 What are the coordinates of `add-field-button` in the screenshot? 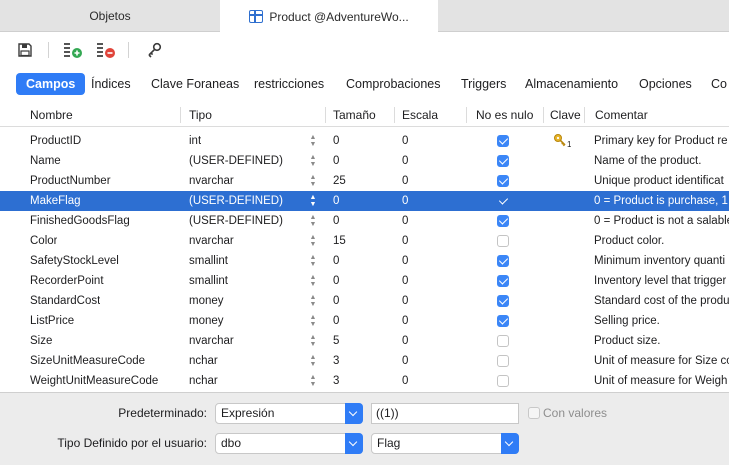 It's located at (73, 50).